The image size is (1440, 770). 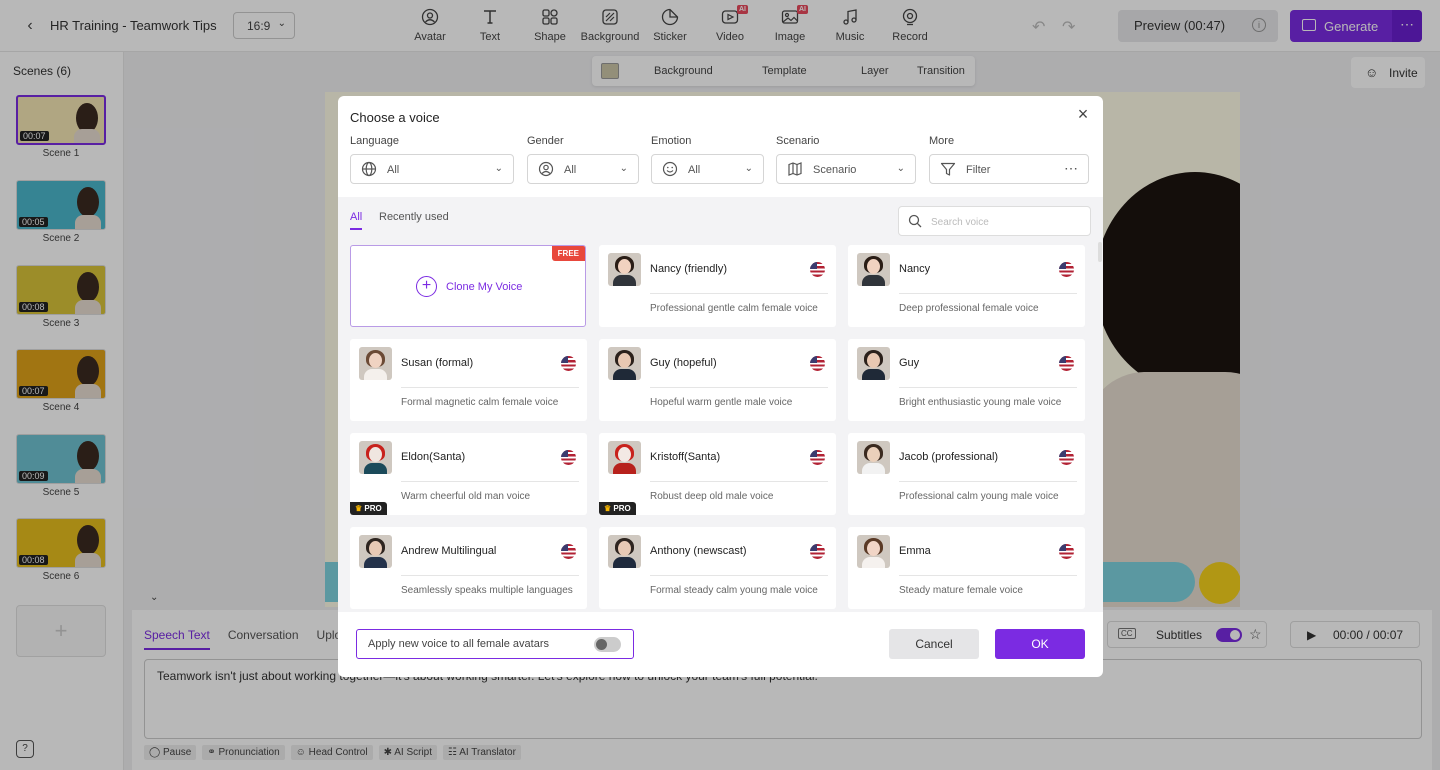 What do you see at coordinates (934, 644) in the screenshot?
I see `cancel-button: Cancel` at bounding box center [934, 644].